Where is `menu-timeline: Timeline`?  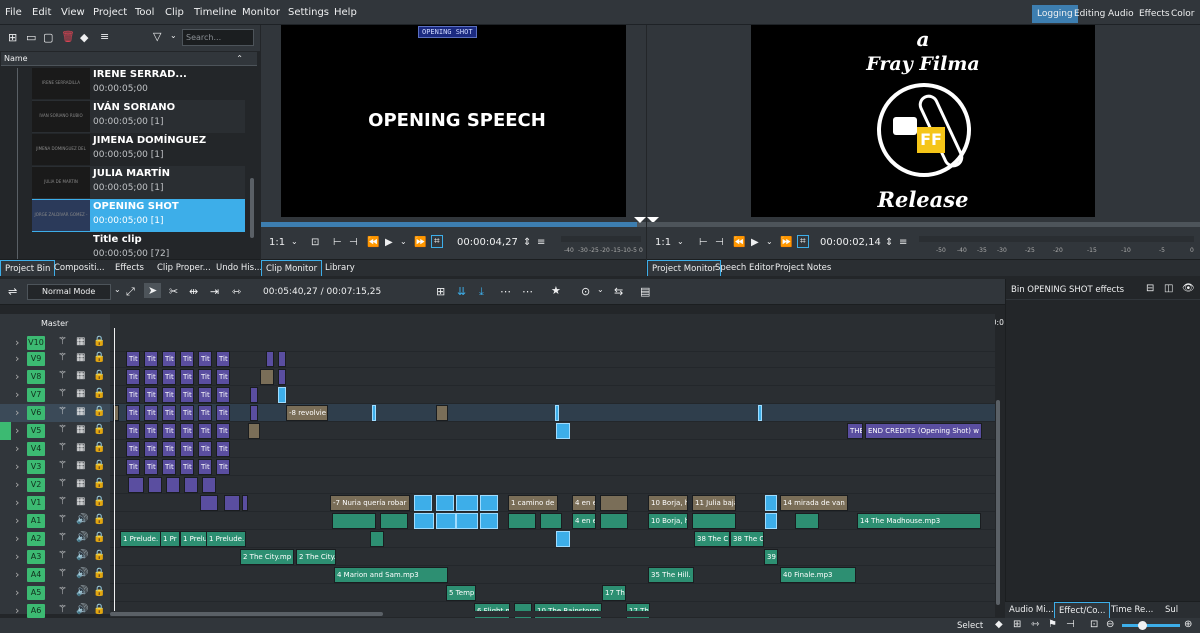
menu-timeline: Timeline is located at coordinates (215, 12).